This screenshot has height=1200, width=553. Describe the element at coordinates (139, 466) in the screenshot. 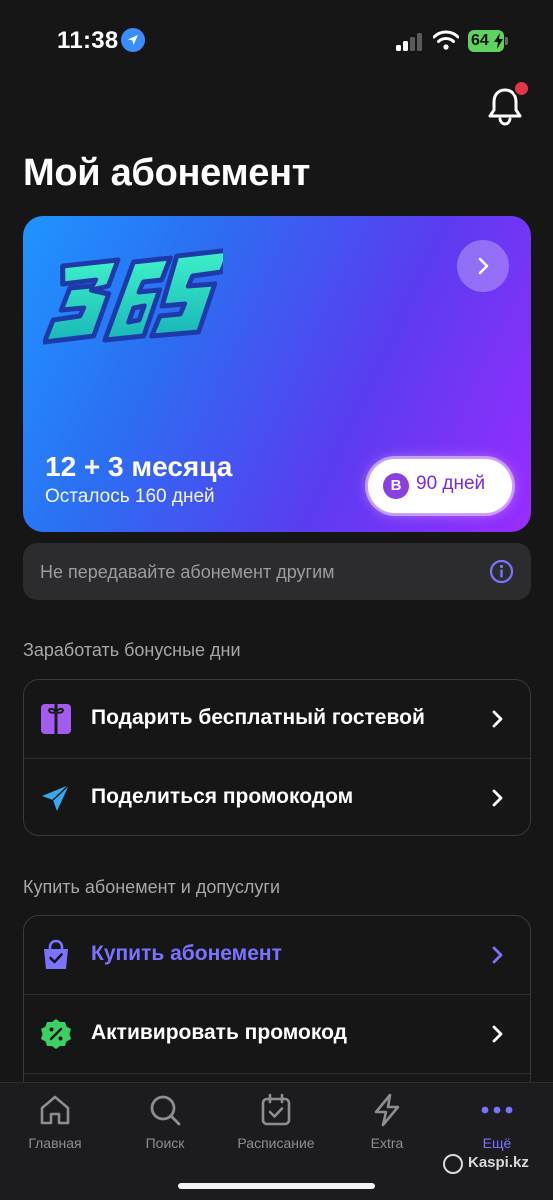

I see `plan-name: 12 + 3 месяца` at that location.